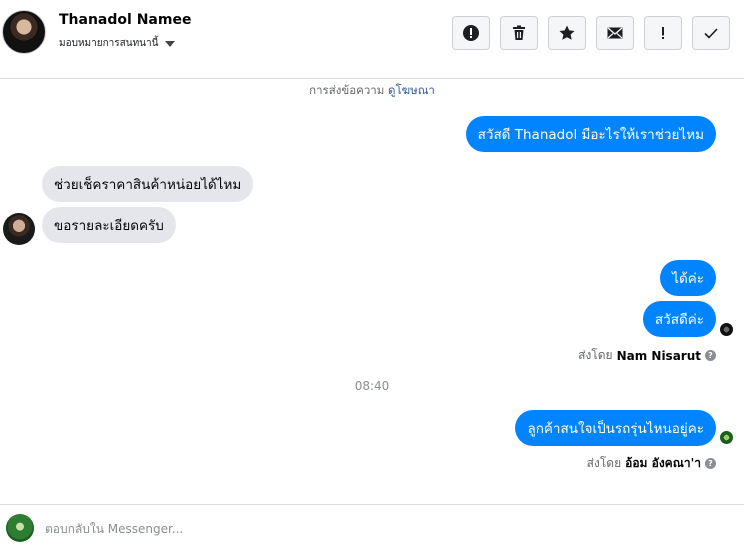 This screenshot has height=556, width=744. I want to click on page-logo-avatar, so click(20, 528).